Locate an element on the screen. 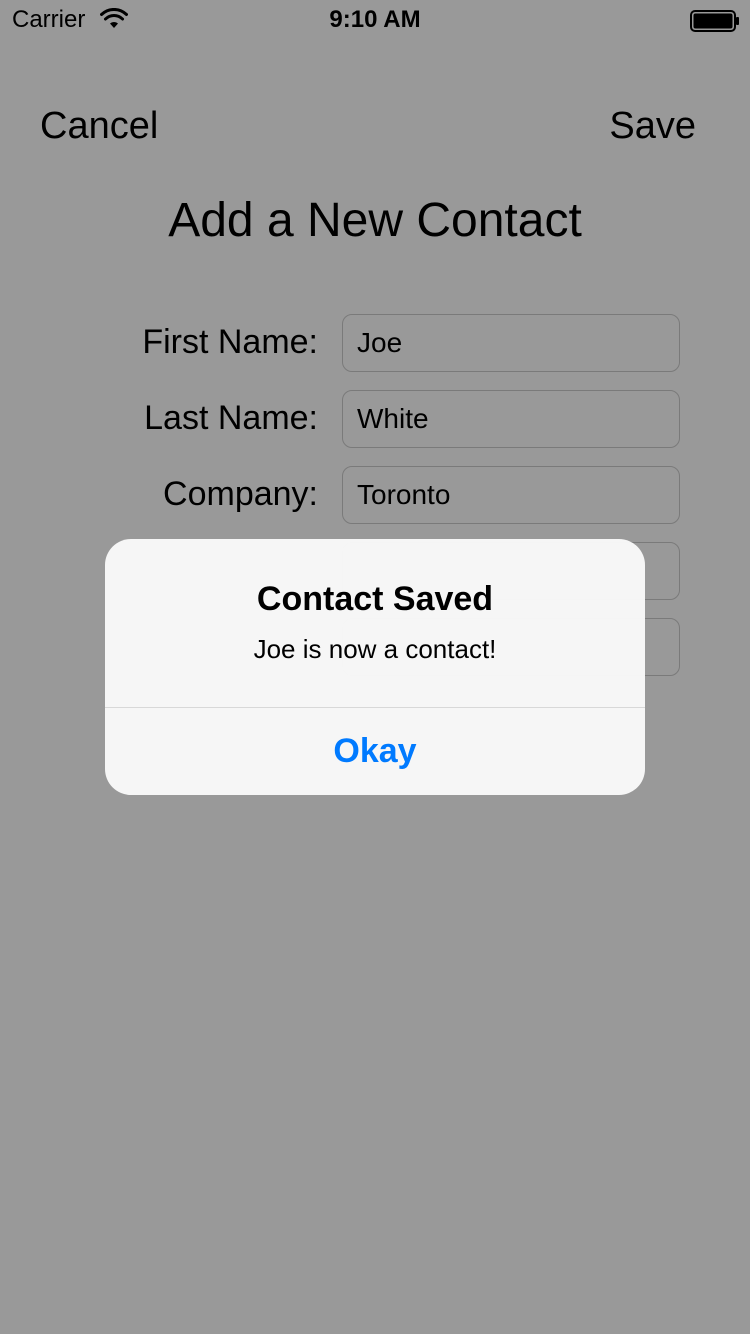 This screenshot has height=1334, width=750. alert-title: Contact Saved is located at coordinates (375, 599).